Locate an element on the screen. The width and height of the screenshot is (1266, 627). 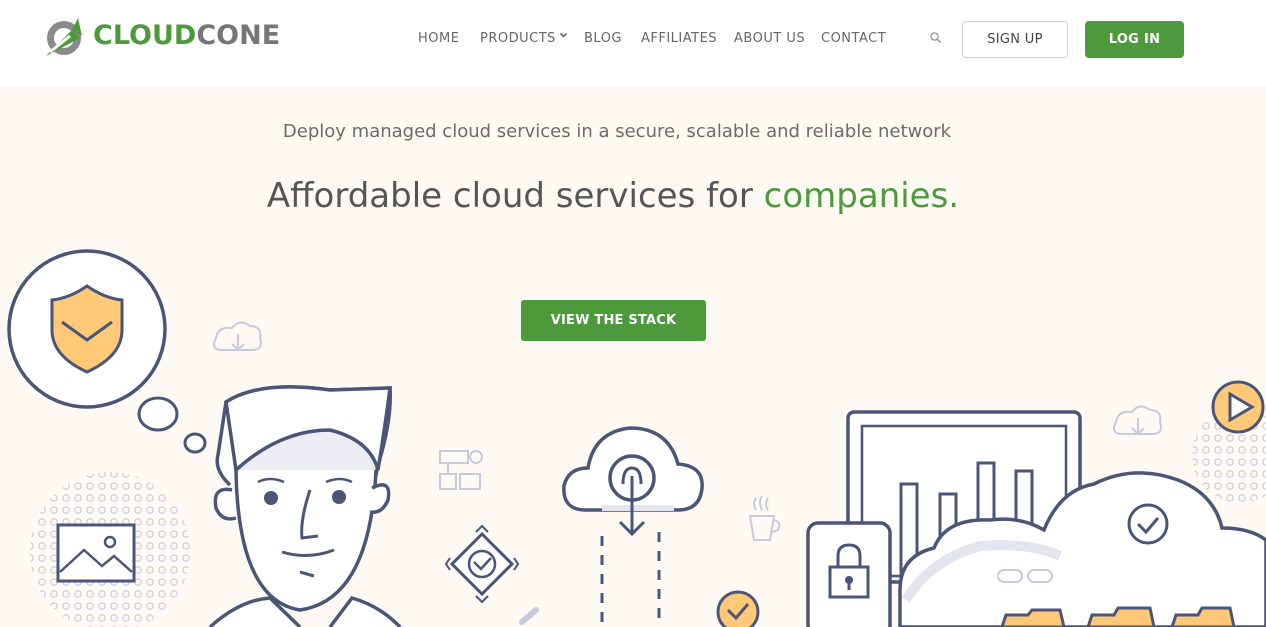
diamond-check-icon is located at coordinates (482, 564).